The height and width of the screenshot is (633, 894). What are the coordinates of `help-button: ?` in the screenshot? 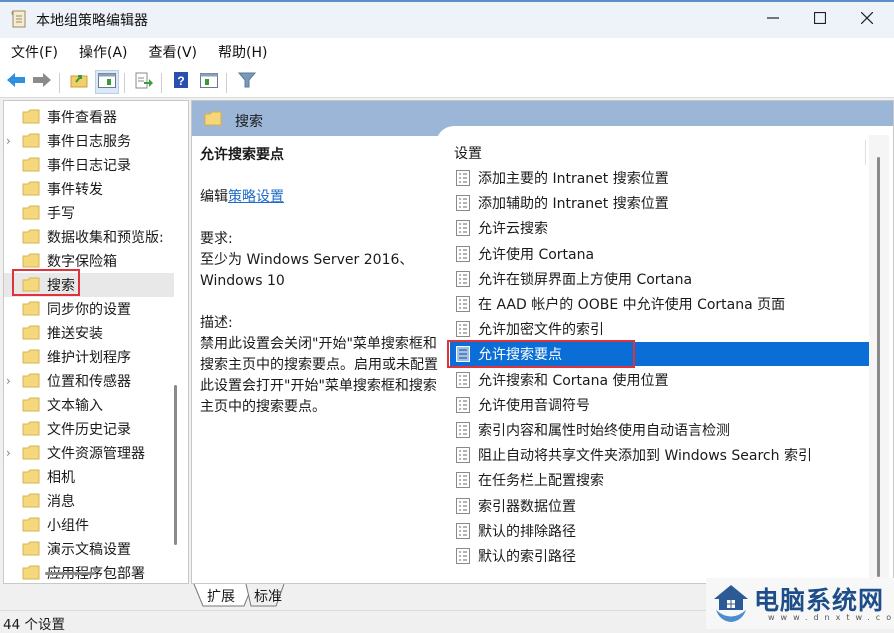 It's located at (181, 82).